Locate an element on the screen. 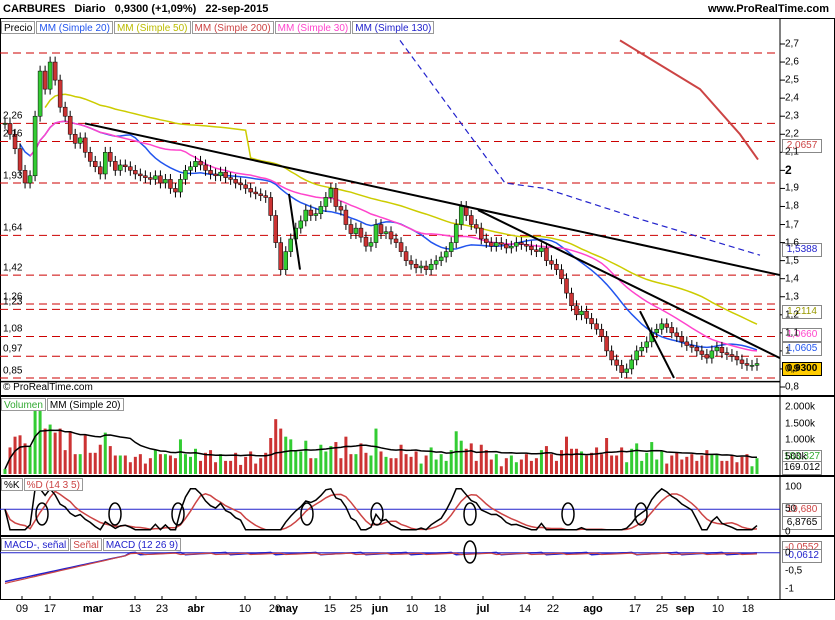  legend-price: Precio is located at coordinates (18, 27).